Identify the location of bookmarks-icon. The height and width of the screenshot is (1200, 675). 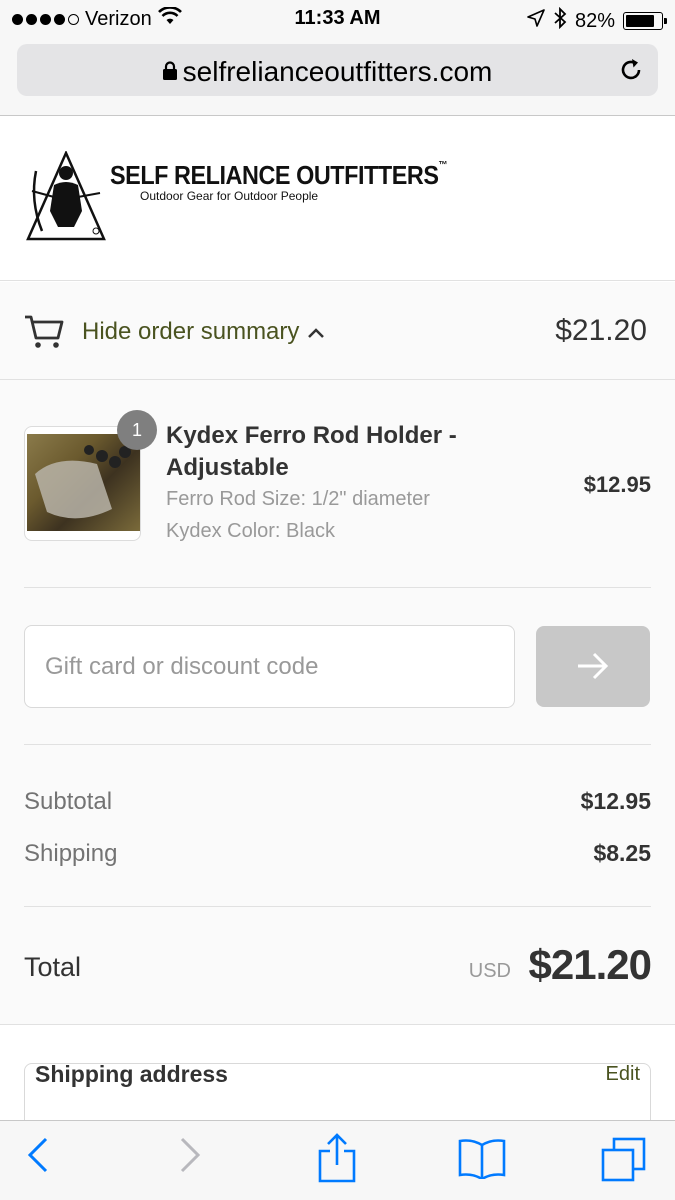
(482, 1160).